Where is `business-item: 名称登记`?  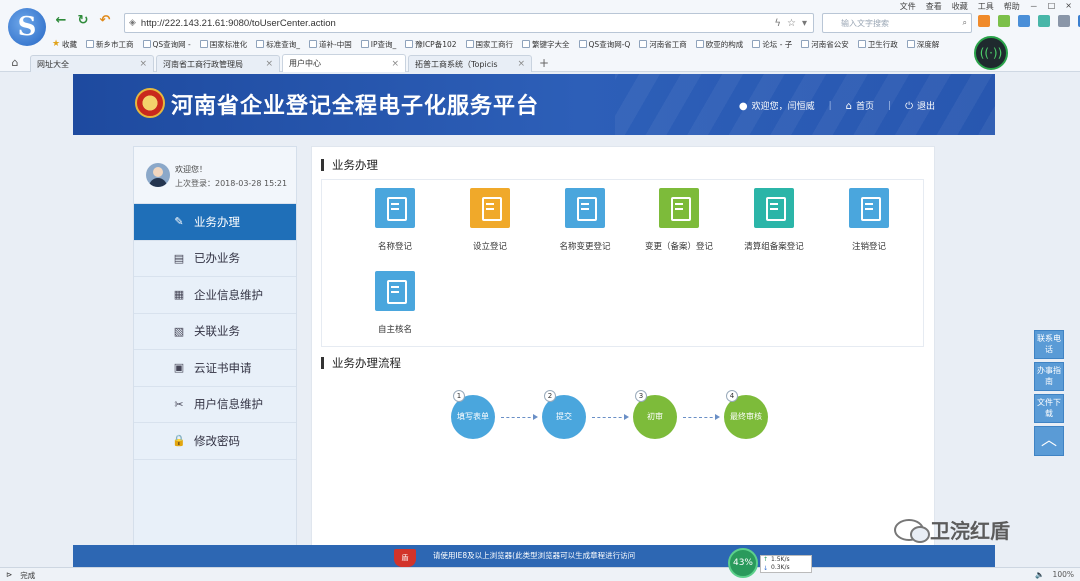 business-item: 名称登记 is located at coordinates (395, 220).